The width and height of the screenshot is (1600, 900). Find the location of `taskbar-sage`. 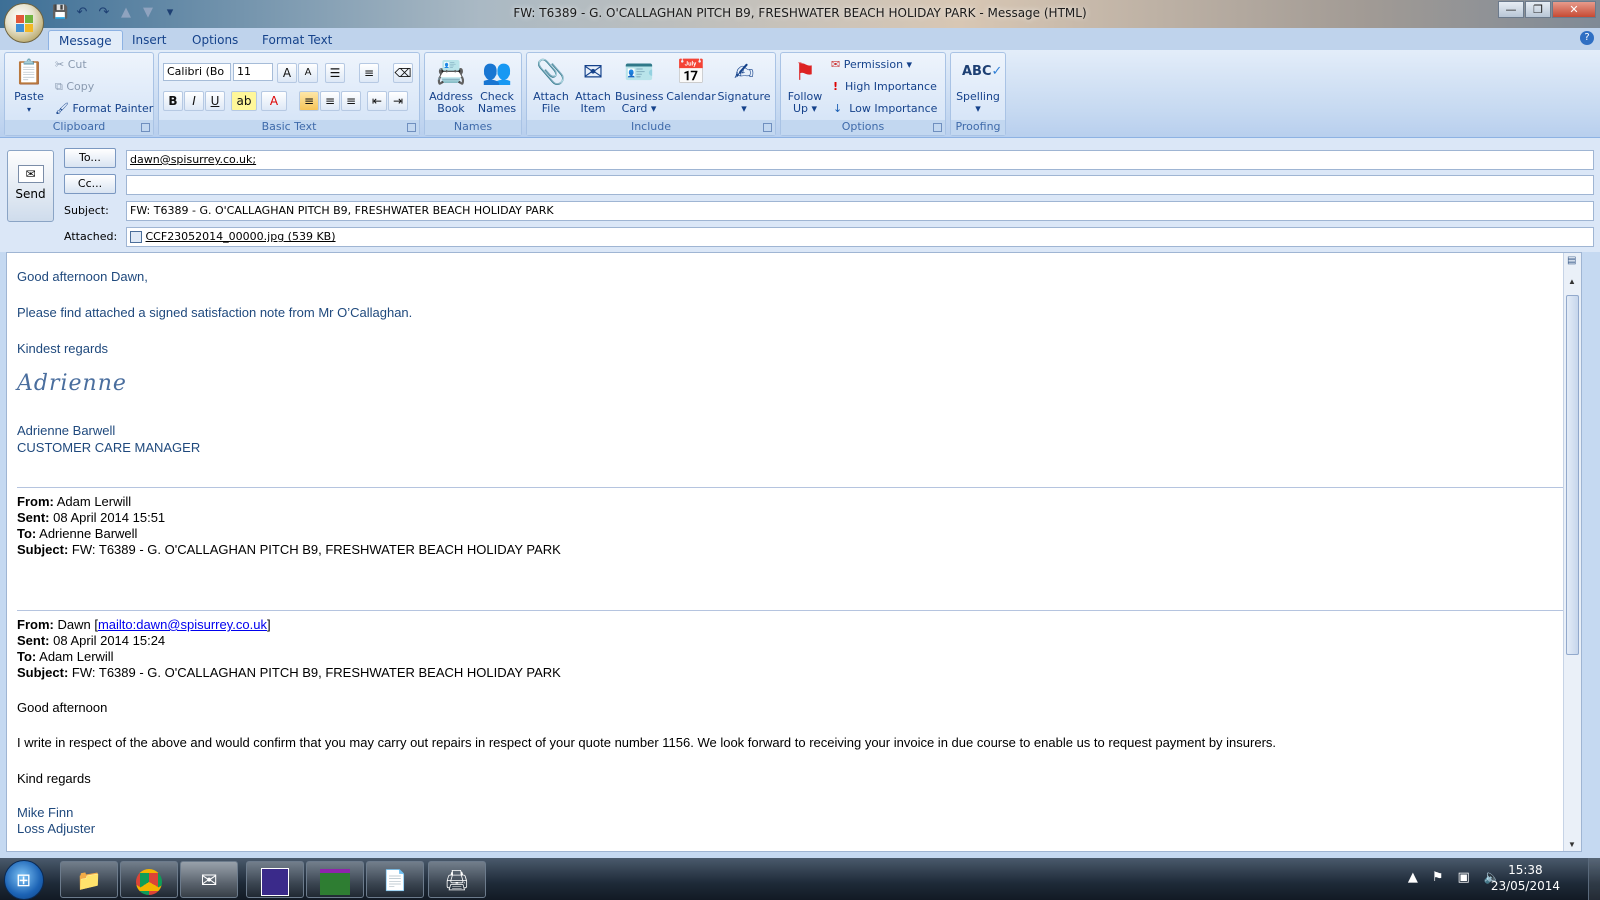

taskbar-sage is located at coordinates (335, 879).